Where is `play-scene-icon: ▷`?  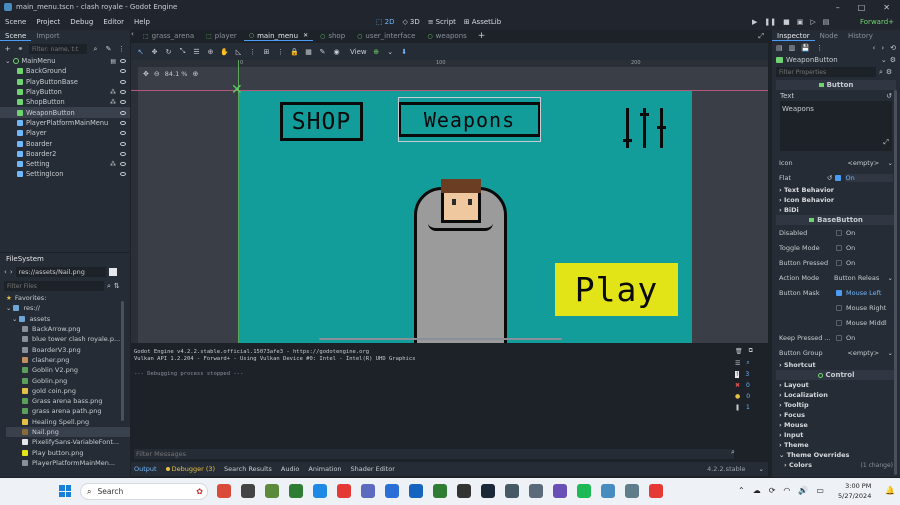
play-scene-icon: ▷ is located at coordinates (812, 22).